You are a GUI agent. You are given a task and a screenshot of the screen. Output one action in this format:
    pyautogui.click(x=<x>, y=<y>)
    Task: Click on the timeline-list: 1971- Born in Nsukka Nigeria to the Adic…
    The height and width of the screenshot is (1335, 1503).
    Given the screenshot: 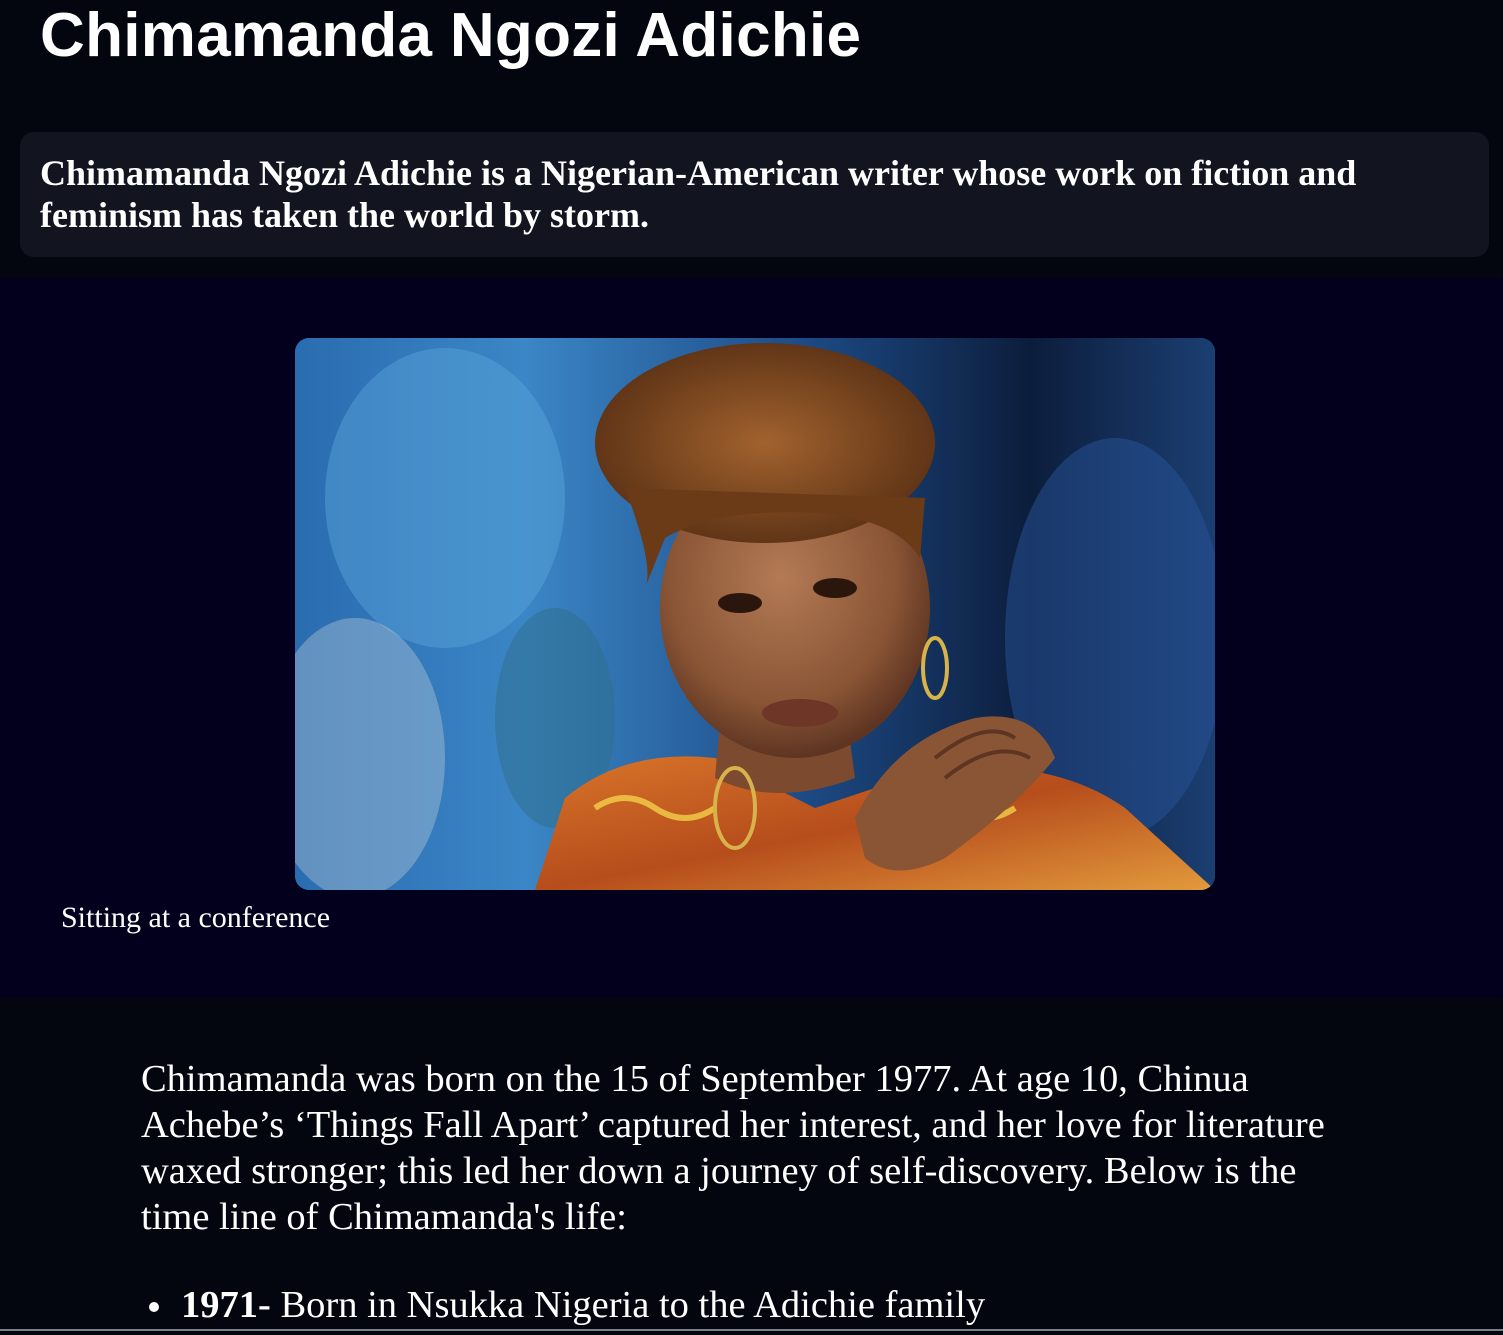 What is the action you would take?
    pyautogui.click(x=563, y=1305)
    